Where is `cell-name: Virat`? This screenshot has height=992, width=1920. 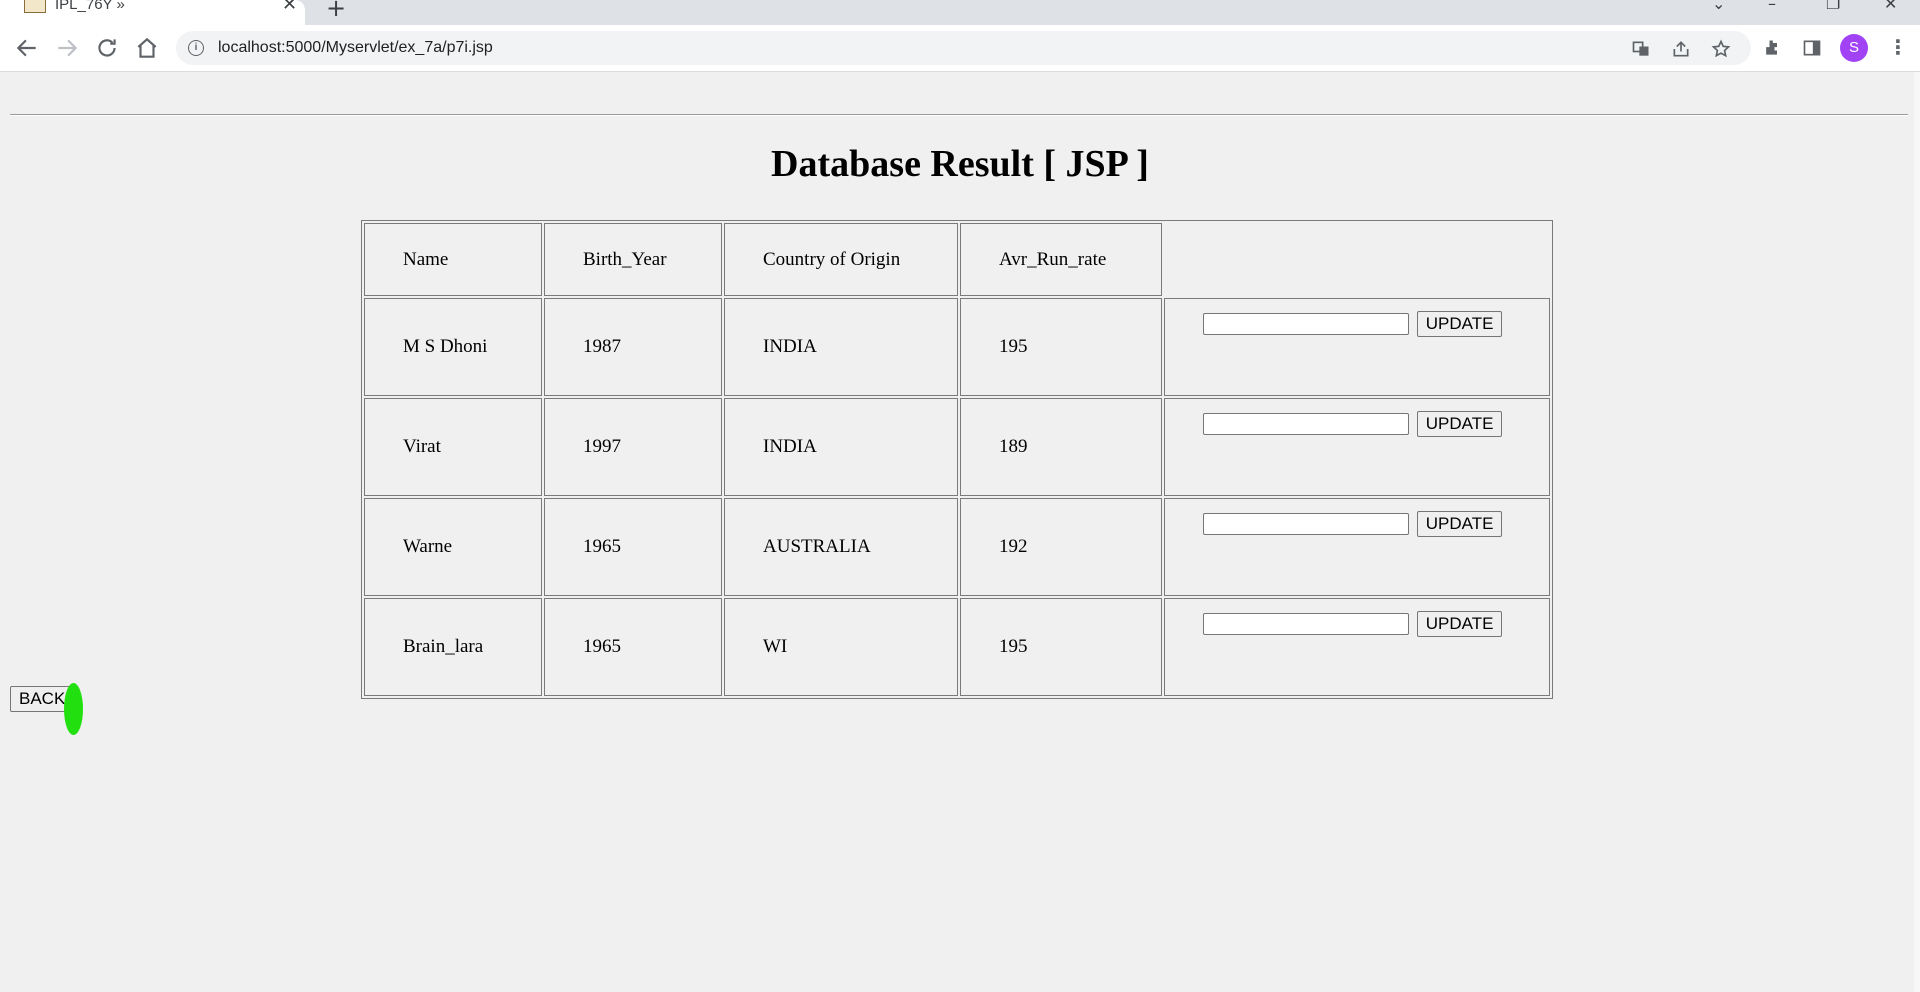
cell-name: Virat is located at coordinates (453, 447).